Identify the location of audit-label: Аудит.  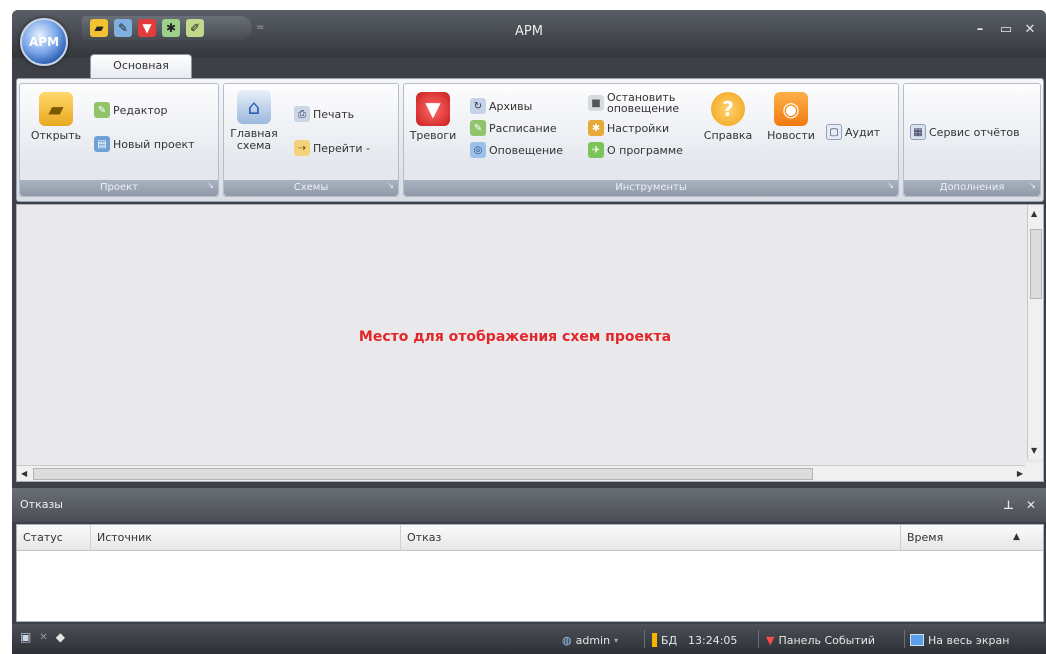
(863, 132).